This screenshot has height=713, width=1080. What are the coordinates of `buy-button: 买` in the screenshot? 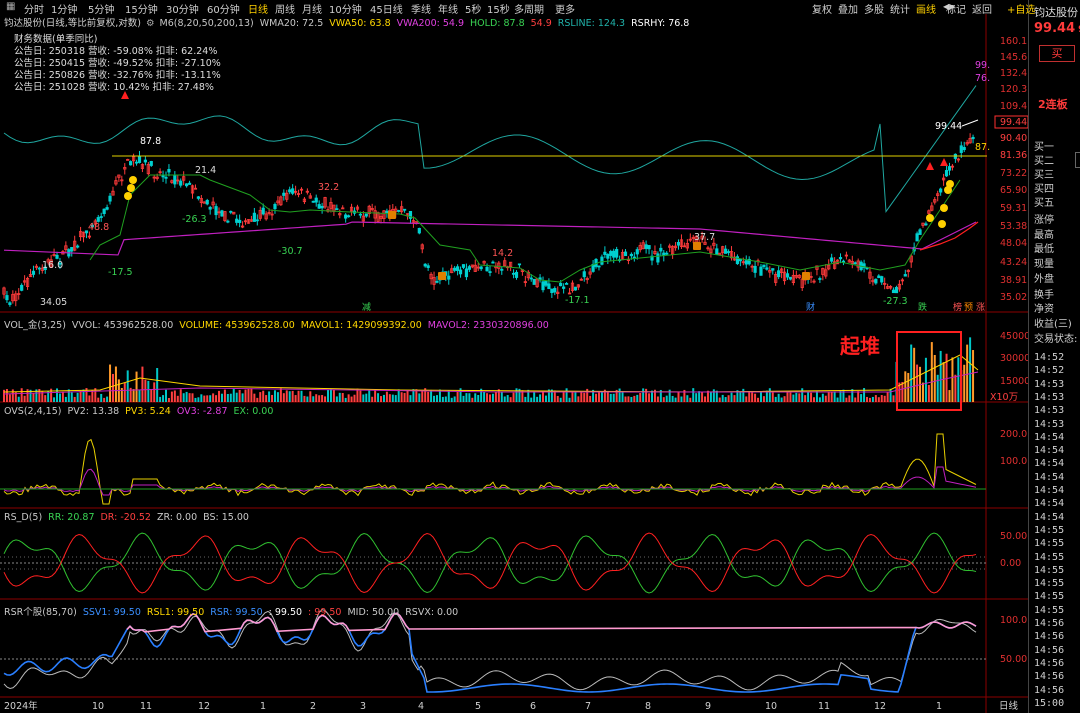 It's located at (1057, 53).